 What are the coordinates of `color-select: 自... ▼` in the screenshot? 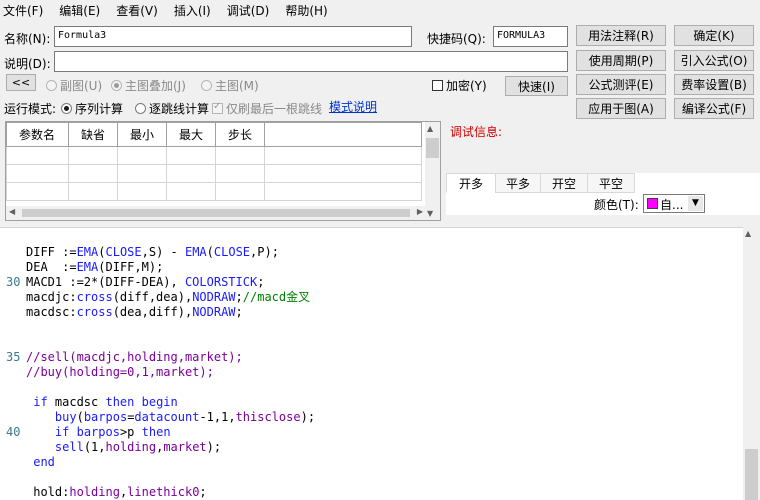 It's located at (674, 203).